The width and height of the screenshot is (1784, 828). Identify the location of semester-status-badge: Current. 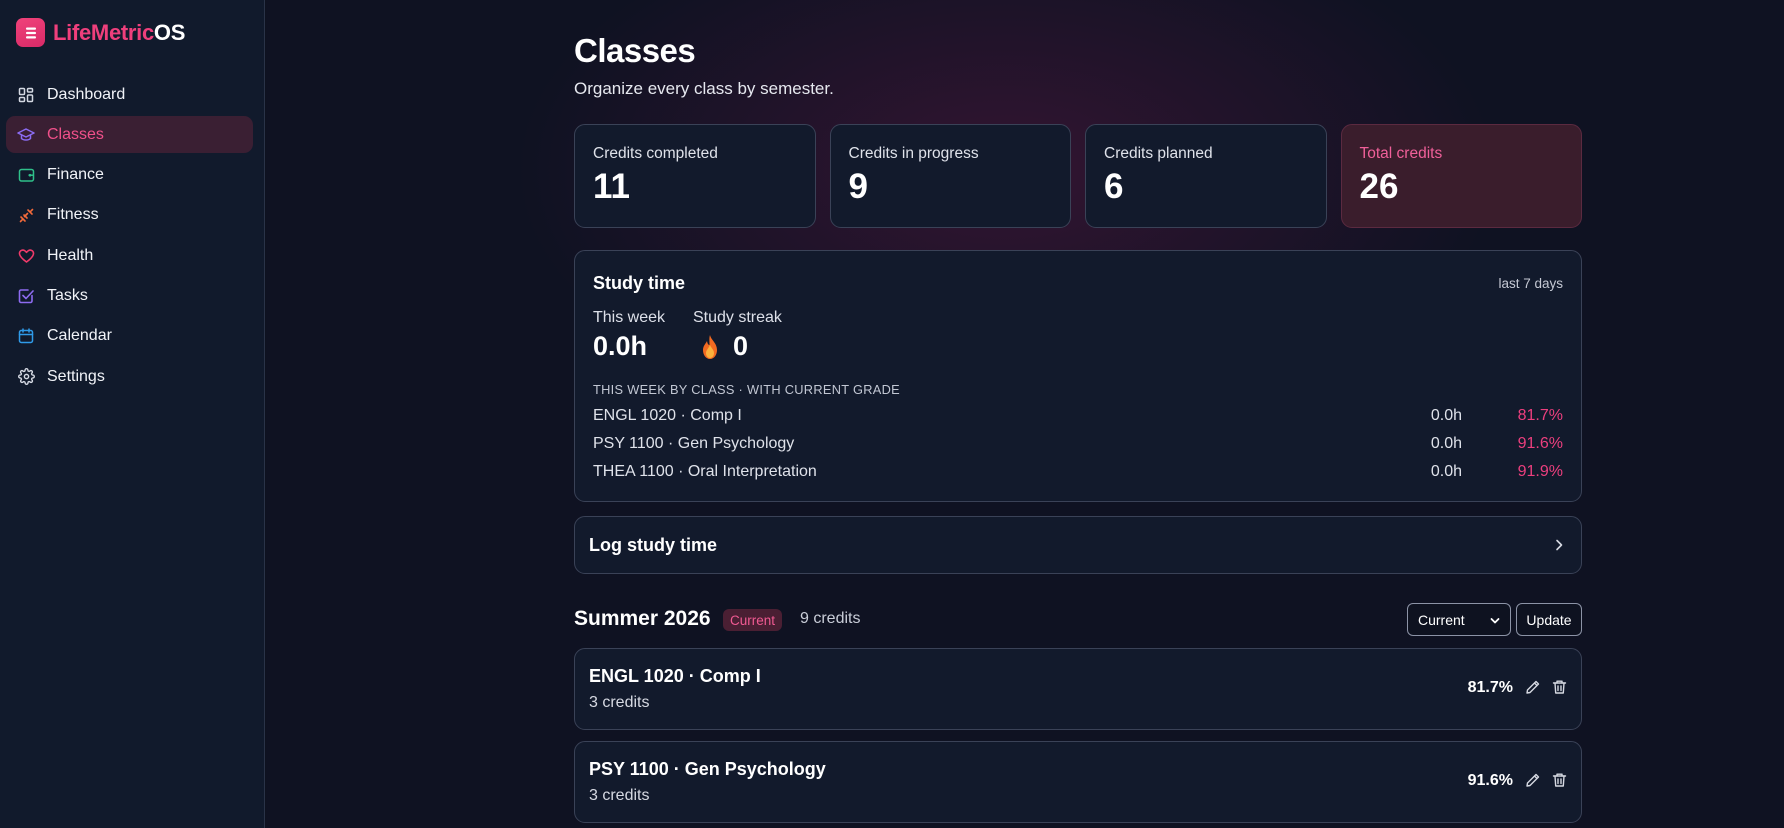
(753, 620).